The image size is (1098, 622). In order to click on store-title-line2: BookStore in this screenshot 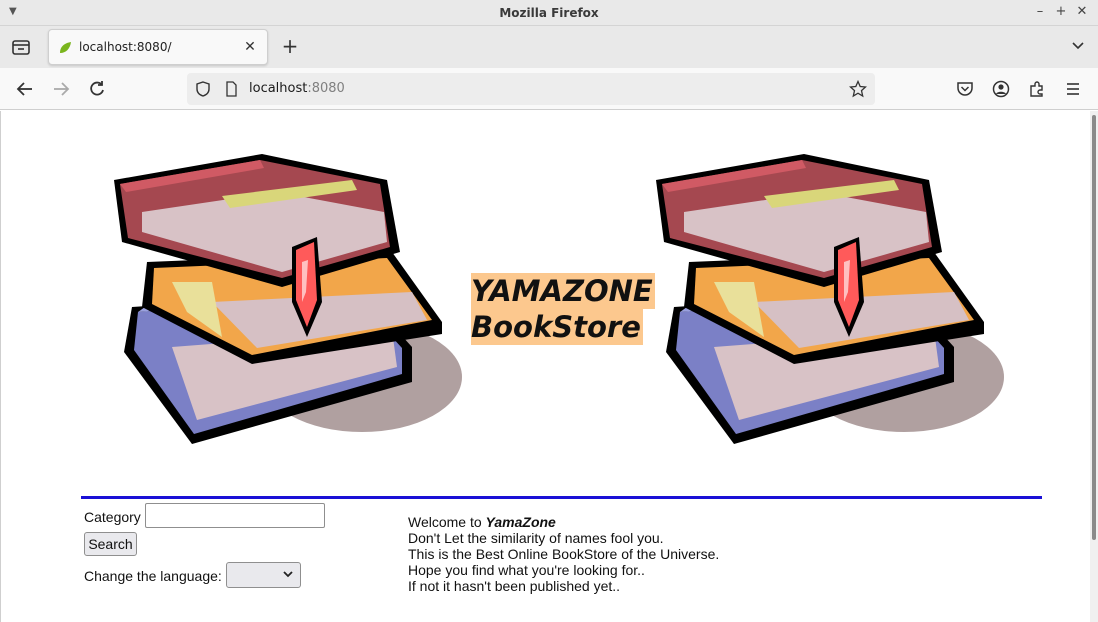, I will do `click(557, 327)`.